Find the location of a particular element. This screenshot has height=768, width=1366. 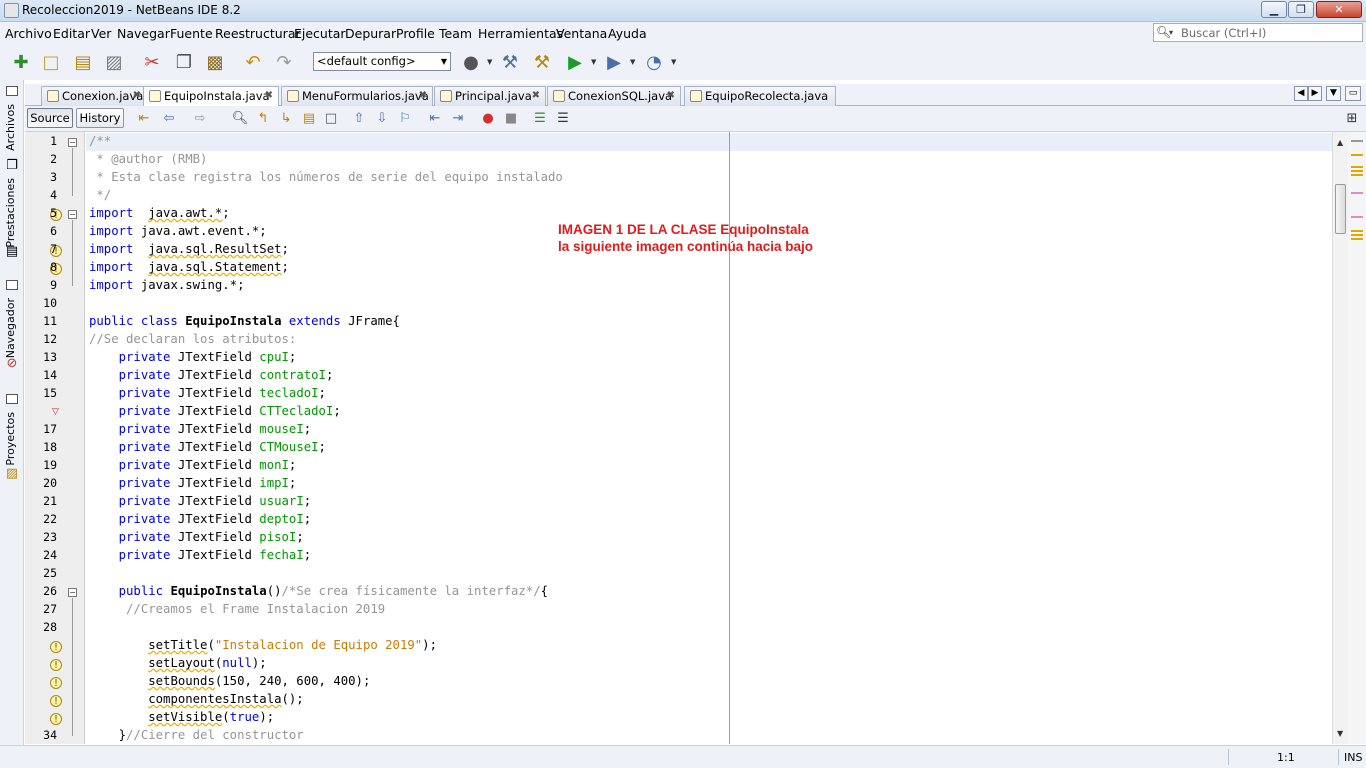

last-edit-icon: ⇤ is located at coordinates (144, 119).